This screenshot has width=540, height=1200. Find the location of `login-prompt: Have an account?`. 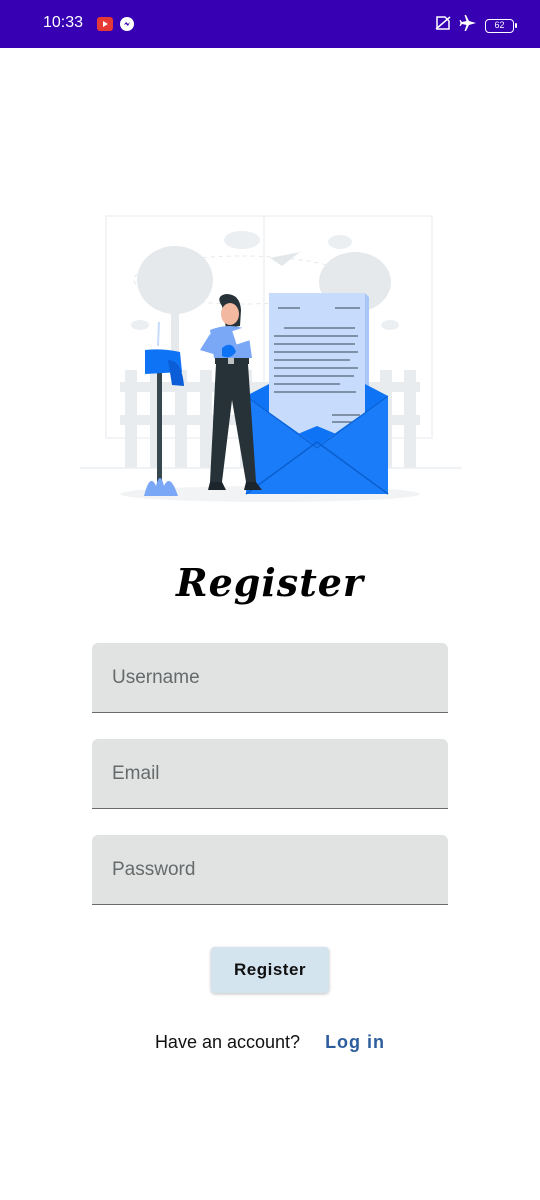

login-prompt: Have an account? is located at coordinates (227, 1042).